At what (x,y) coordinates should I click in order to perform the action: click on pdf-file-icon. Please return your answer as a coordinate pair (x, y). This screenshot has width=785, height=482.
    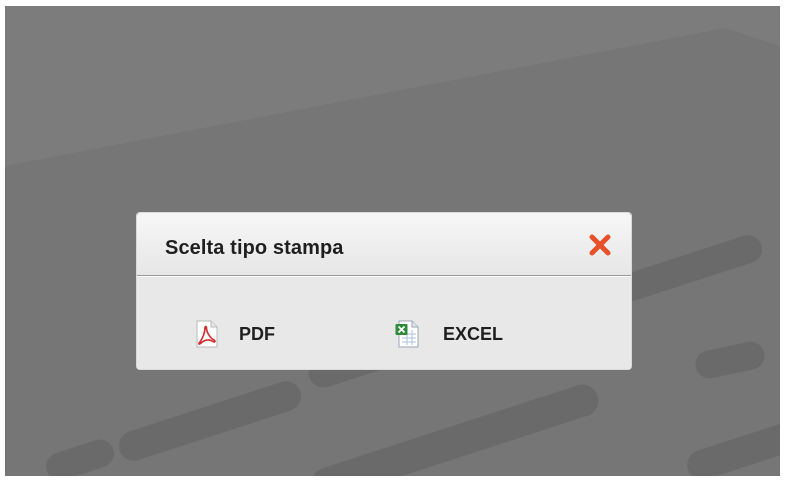
    Looking at the image, I should click on (207, 334).